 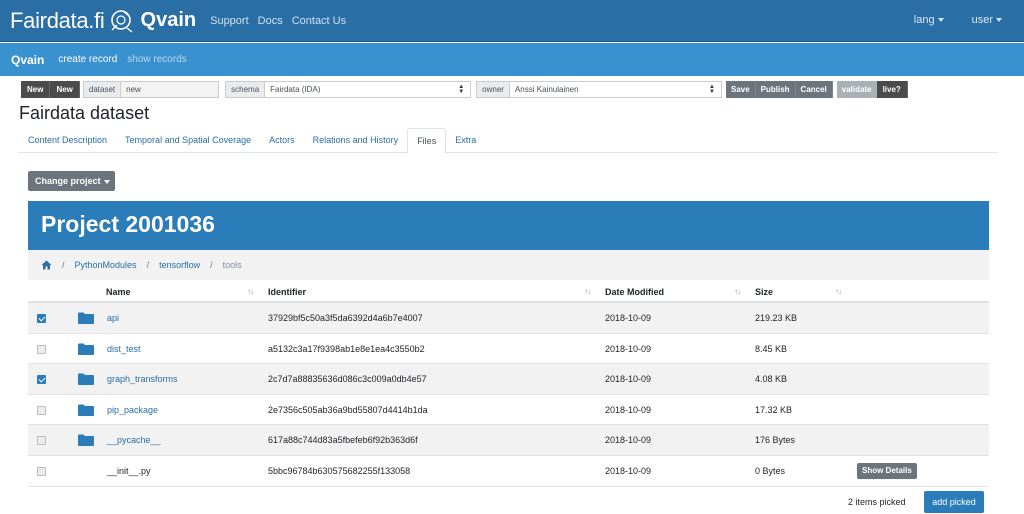 I want to click on file-identifier: 2c7d7a88835636d086c3c009a0db4e57, so click(x=347, y=379).